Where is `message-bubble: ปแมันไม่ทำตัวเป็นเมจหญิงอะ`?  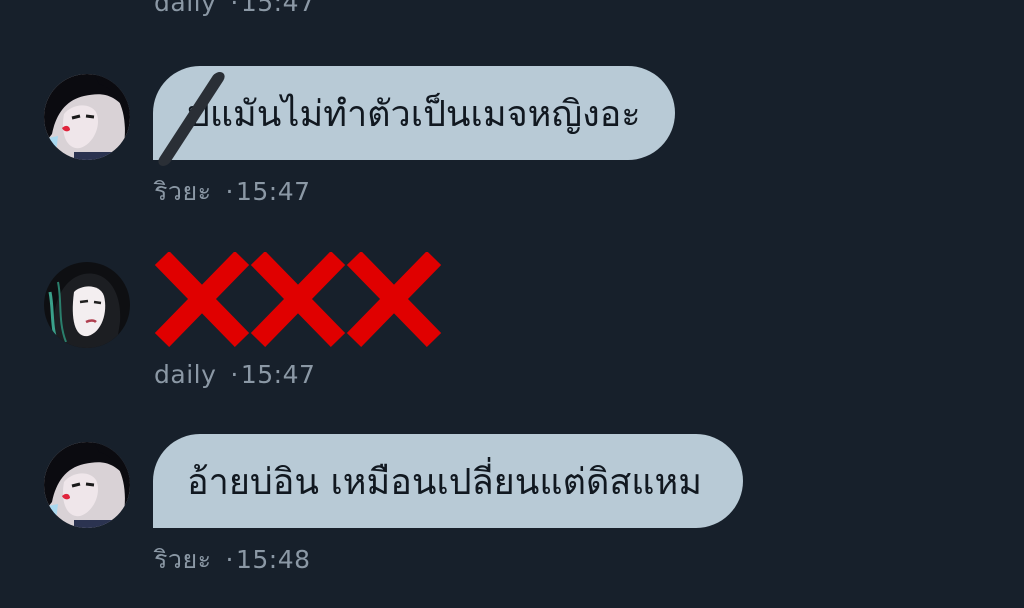
message-bubble: ปแมันไม่ทำตัวเป็นเมจหญิงอะ is located at coordinates (414, 113).